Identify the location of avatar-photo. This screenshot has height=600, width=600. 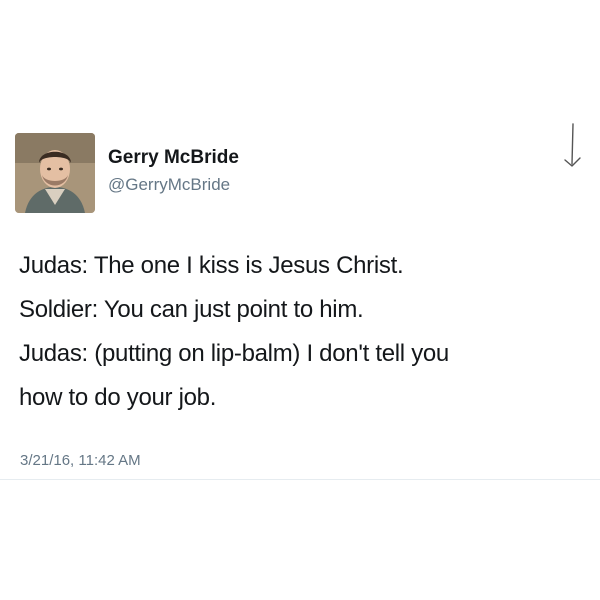
(55, 173).